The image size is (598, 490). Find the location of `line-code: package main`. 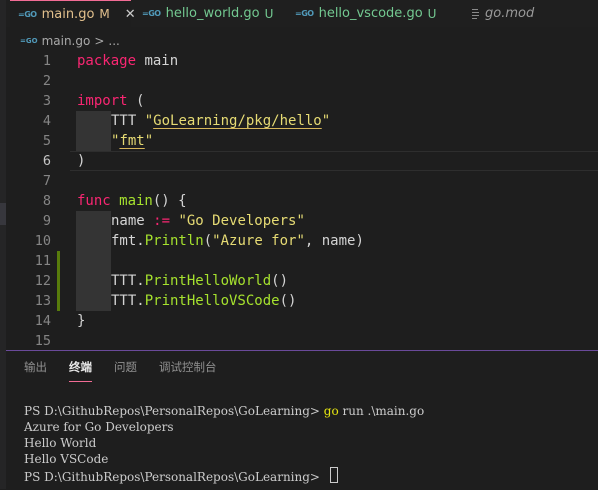

line-code: package main is located at coordinates (128, 61).